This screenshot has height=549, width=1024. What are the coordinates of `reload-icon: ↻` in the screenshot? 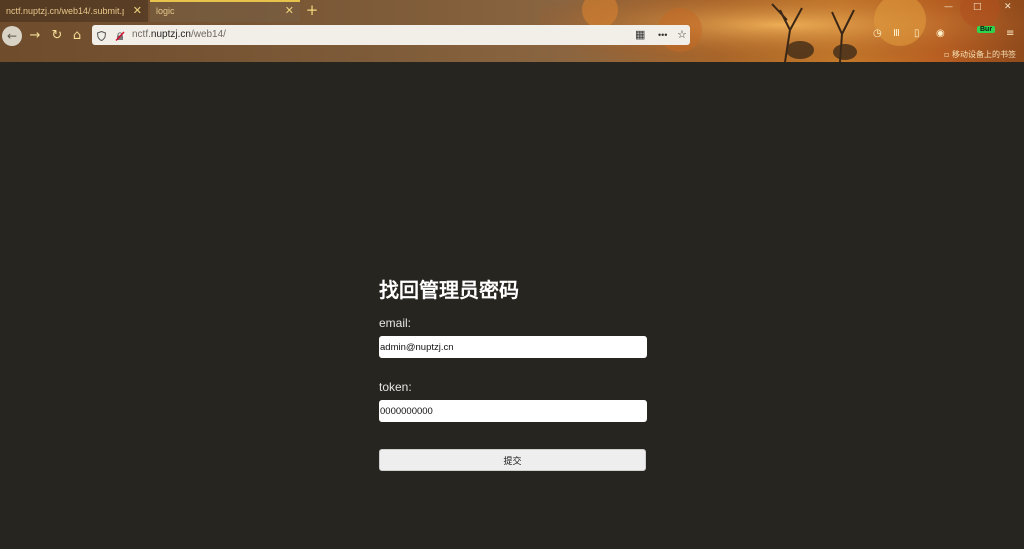 It's located at (57, 36).